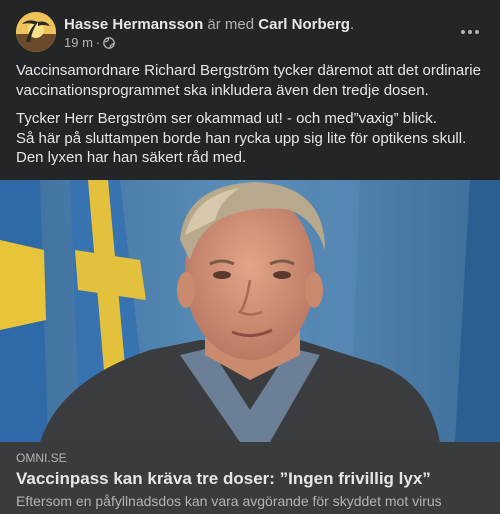  What do you see at coordinates (352, 24) in the screenshot?
I see `tagged-suffix: .` at bounding box center [352, 24].